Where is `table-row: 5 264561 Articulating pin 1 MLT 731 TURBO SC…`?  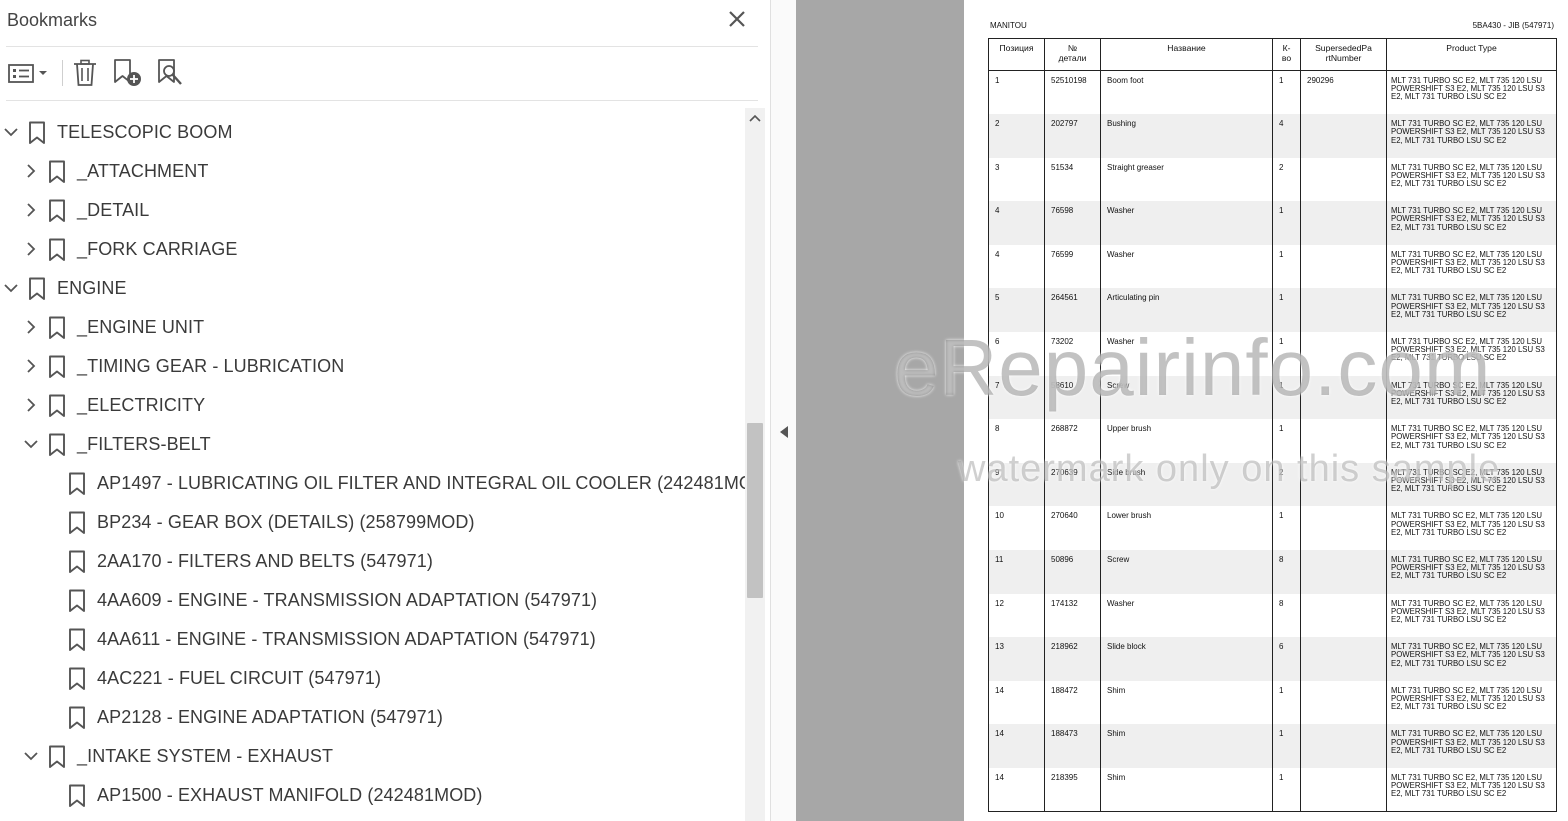 table-row: 5 264561 Articulating pin 1 MLT 731 TURBO SC… is located at coordinates (1272, 310).